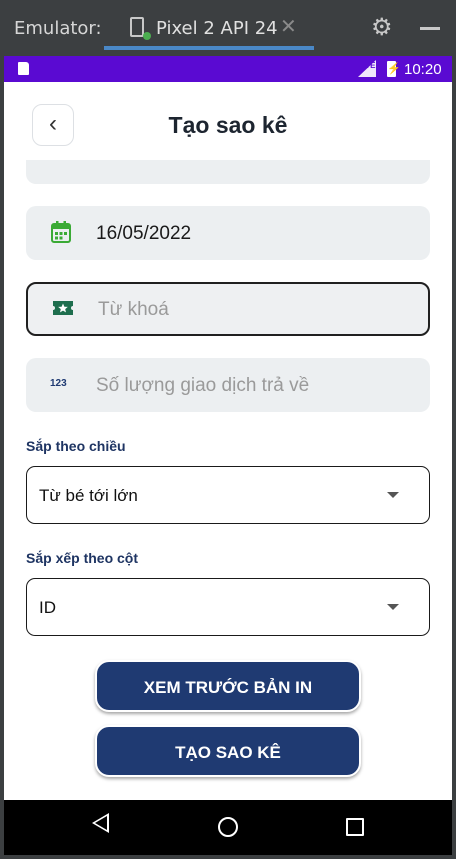 The image size is (456, 859). I want to click on close-tab-icon: ✕, so click(288, 26).